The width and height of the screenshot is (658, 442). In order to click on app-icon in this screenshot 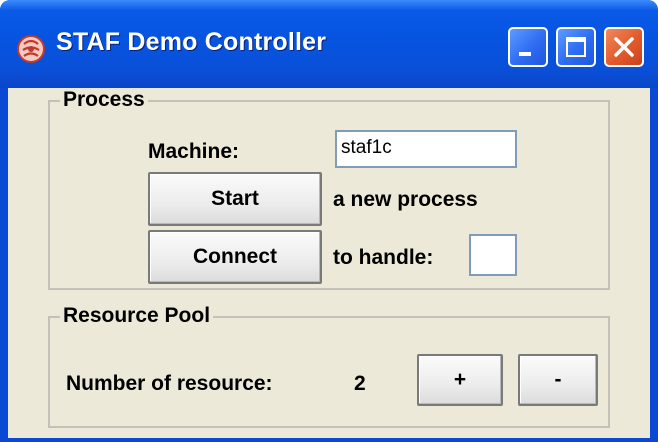, I will do `click(31, 49)`.